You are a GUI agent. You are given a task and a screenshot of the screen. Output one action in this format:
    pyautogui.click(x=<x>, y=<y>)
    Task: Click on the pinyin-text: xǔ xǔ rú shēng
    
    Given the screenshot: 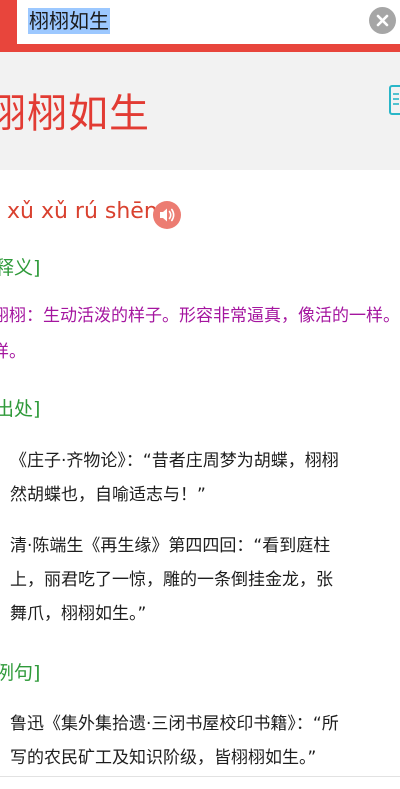 What is the action you would take?
    pyautogui.click(x=89, y=211)
    